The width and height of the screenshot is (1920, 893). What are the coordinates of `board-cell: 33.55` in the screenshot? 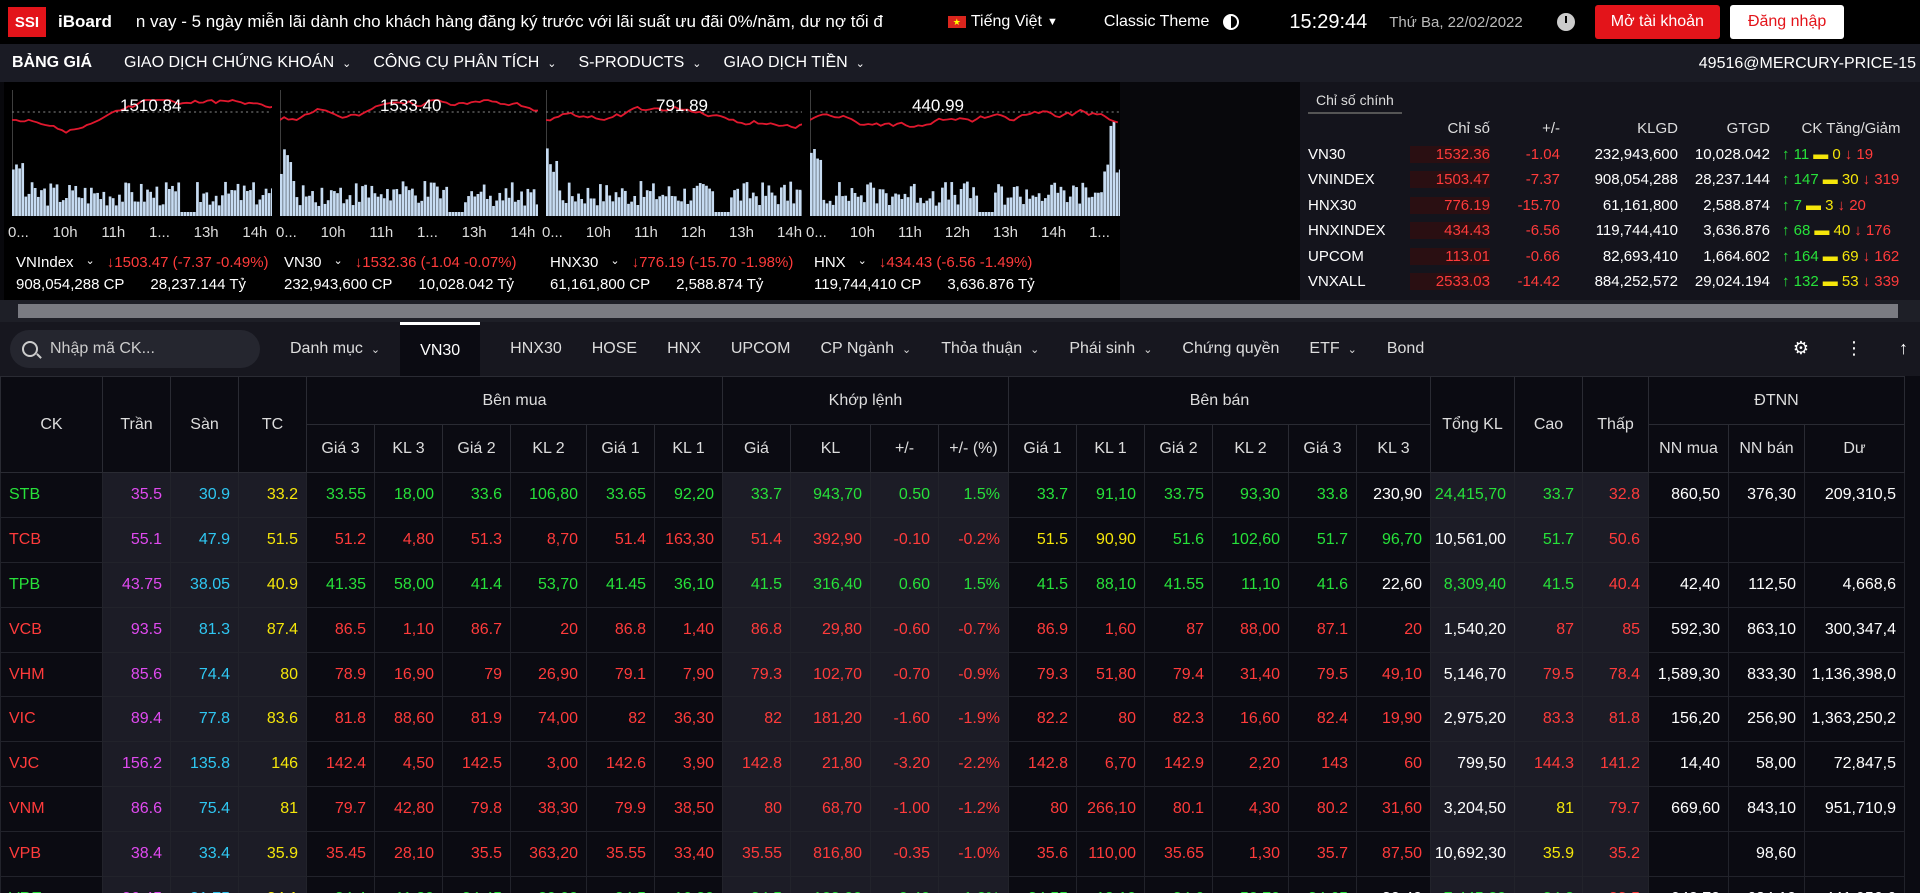 It's located at (340, 495).